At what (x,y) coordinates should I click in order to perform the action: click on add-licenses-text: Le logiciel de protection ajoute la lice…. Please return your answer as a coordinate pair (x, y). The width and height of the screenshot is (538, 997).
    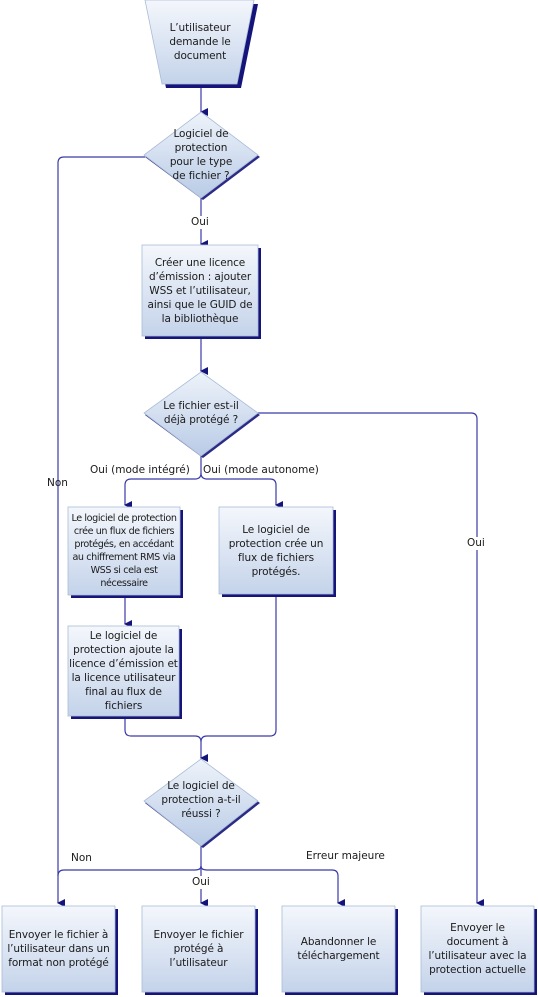
    Looking at the image, I should click on (123, 671).